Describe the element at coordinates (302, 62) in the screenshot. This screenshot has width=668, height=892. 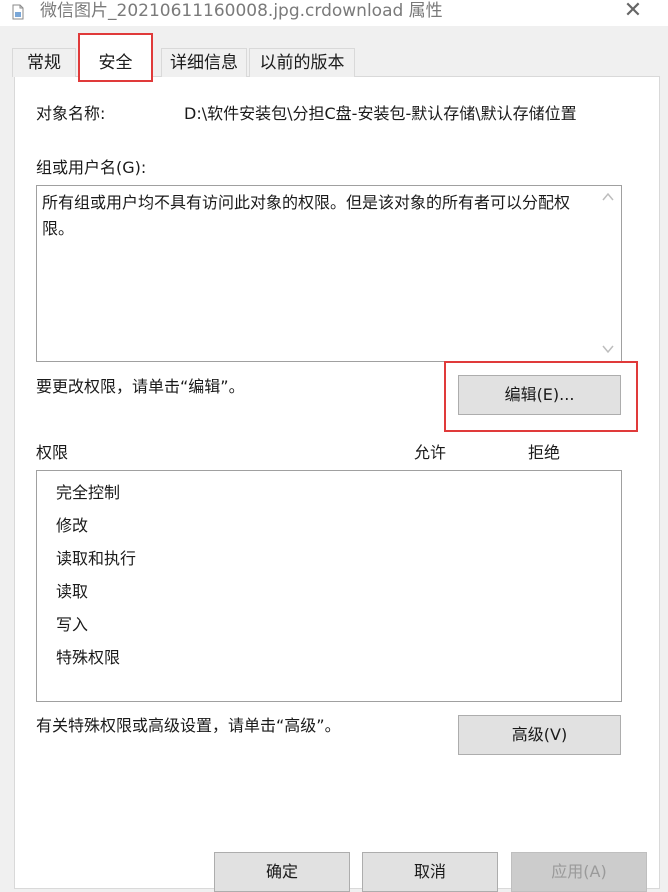
I see `tab-previous-versions: 以前的版本` at that location.